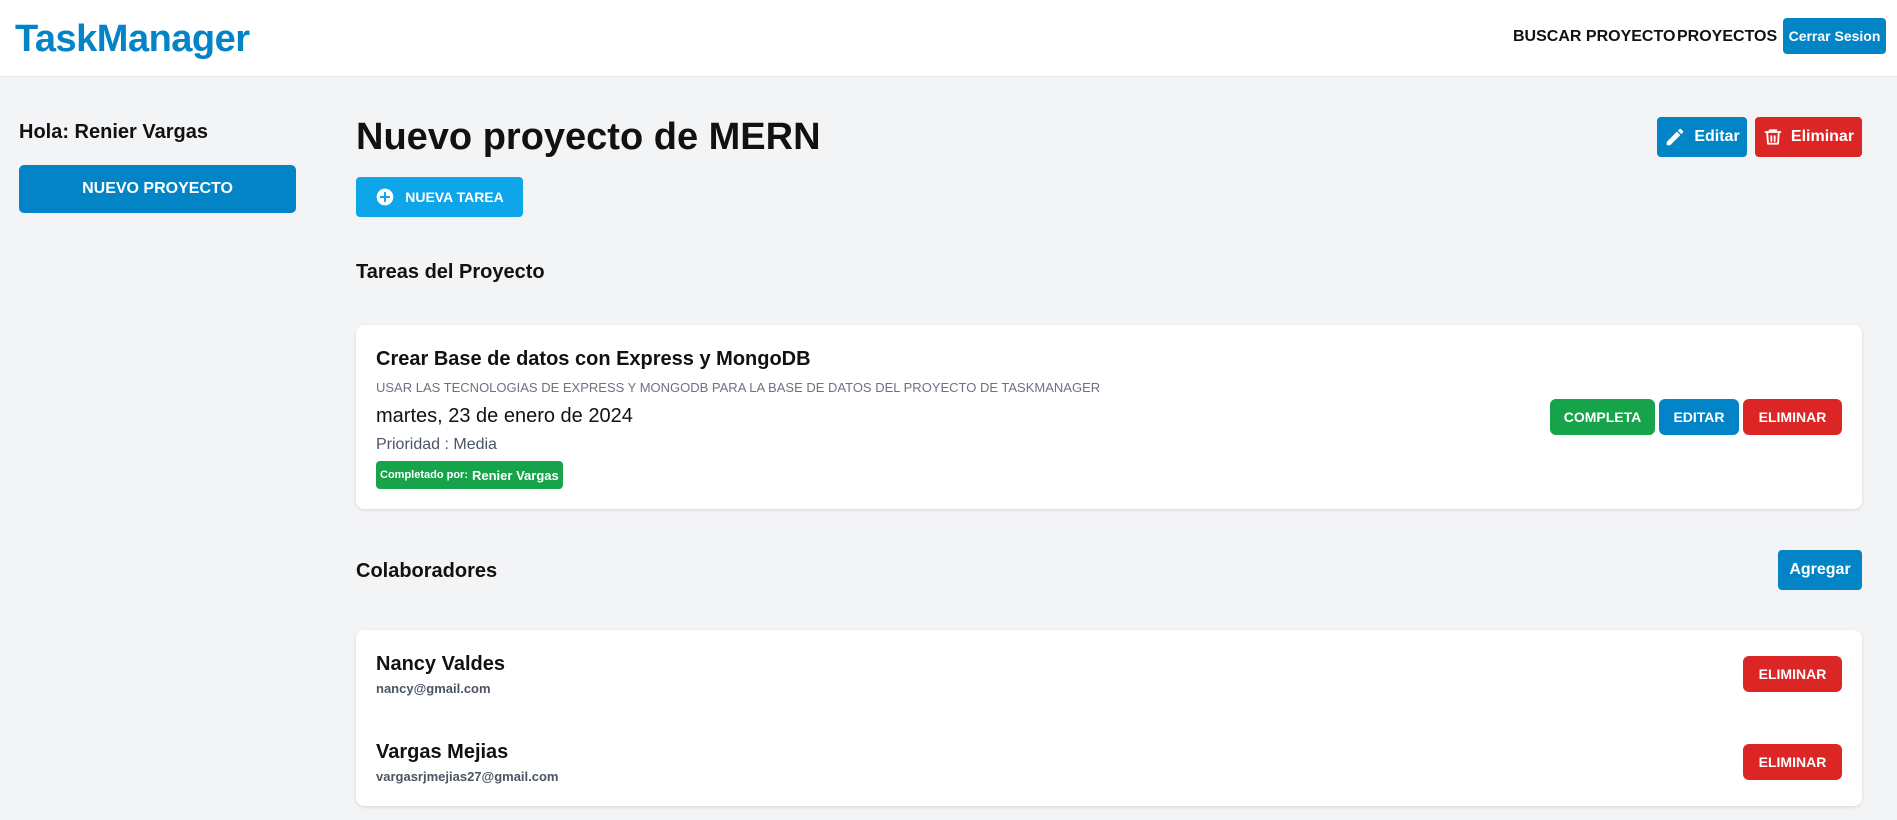 The image size is (1897, 820). Describe the element at coordinates (1773, 137) in the screenshot. I see `trash-icon` at that location.